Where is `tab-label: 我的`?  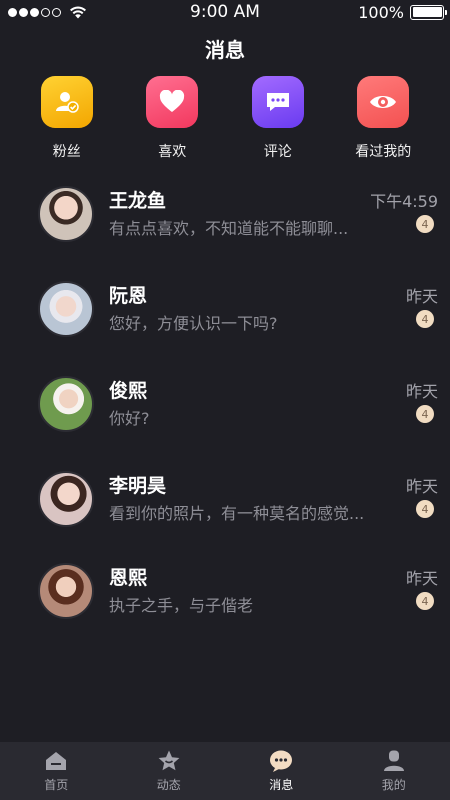
tab-label: 我的 is located at coordinates (393, 785).